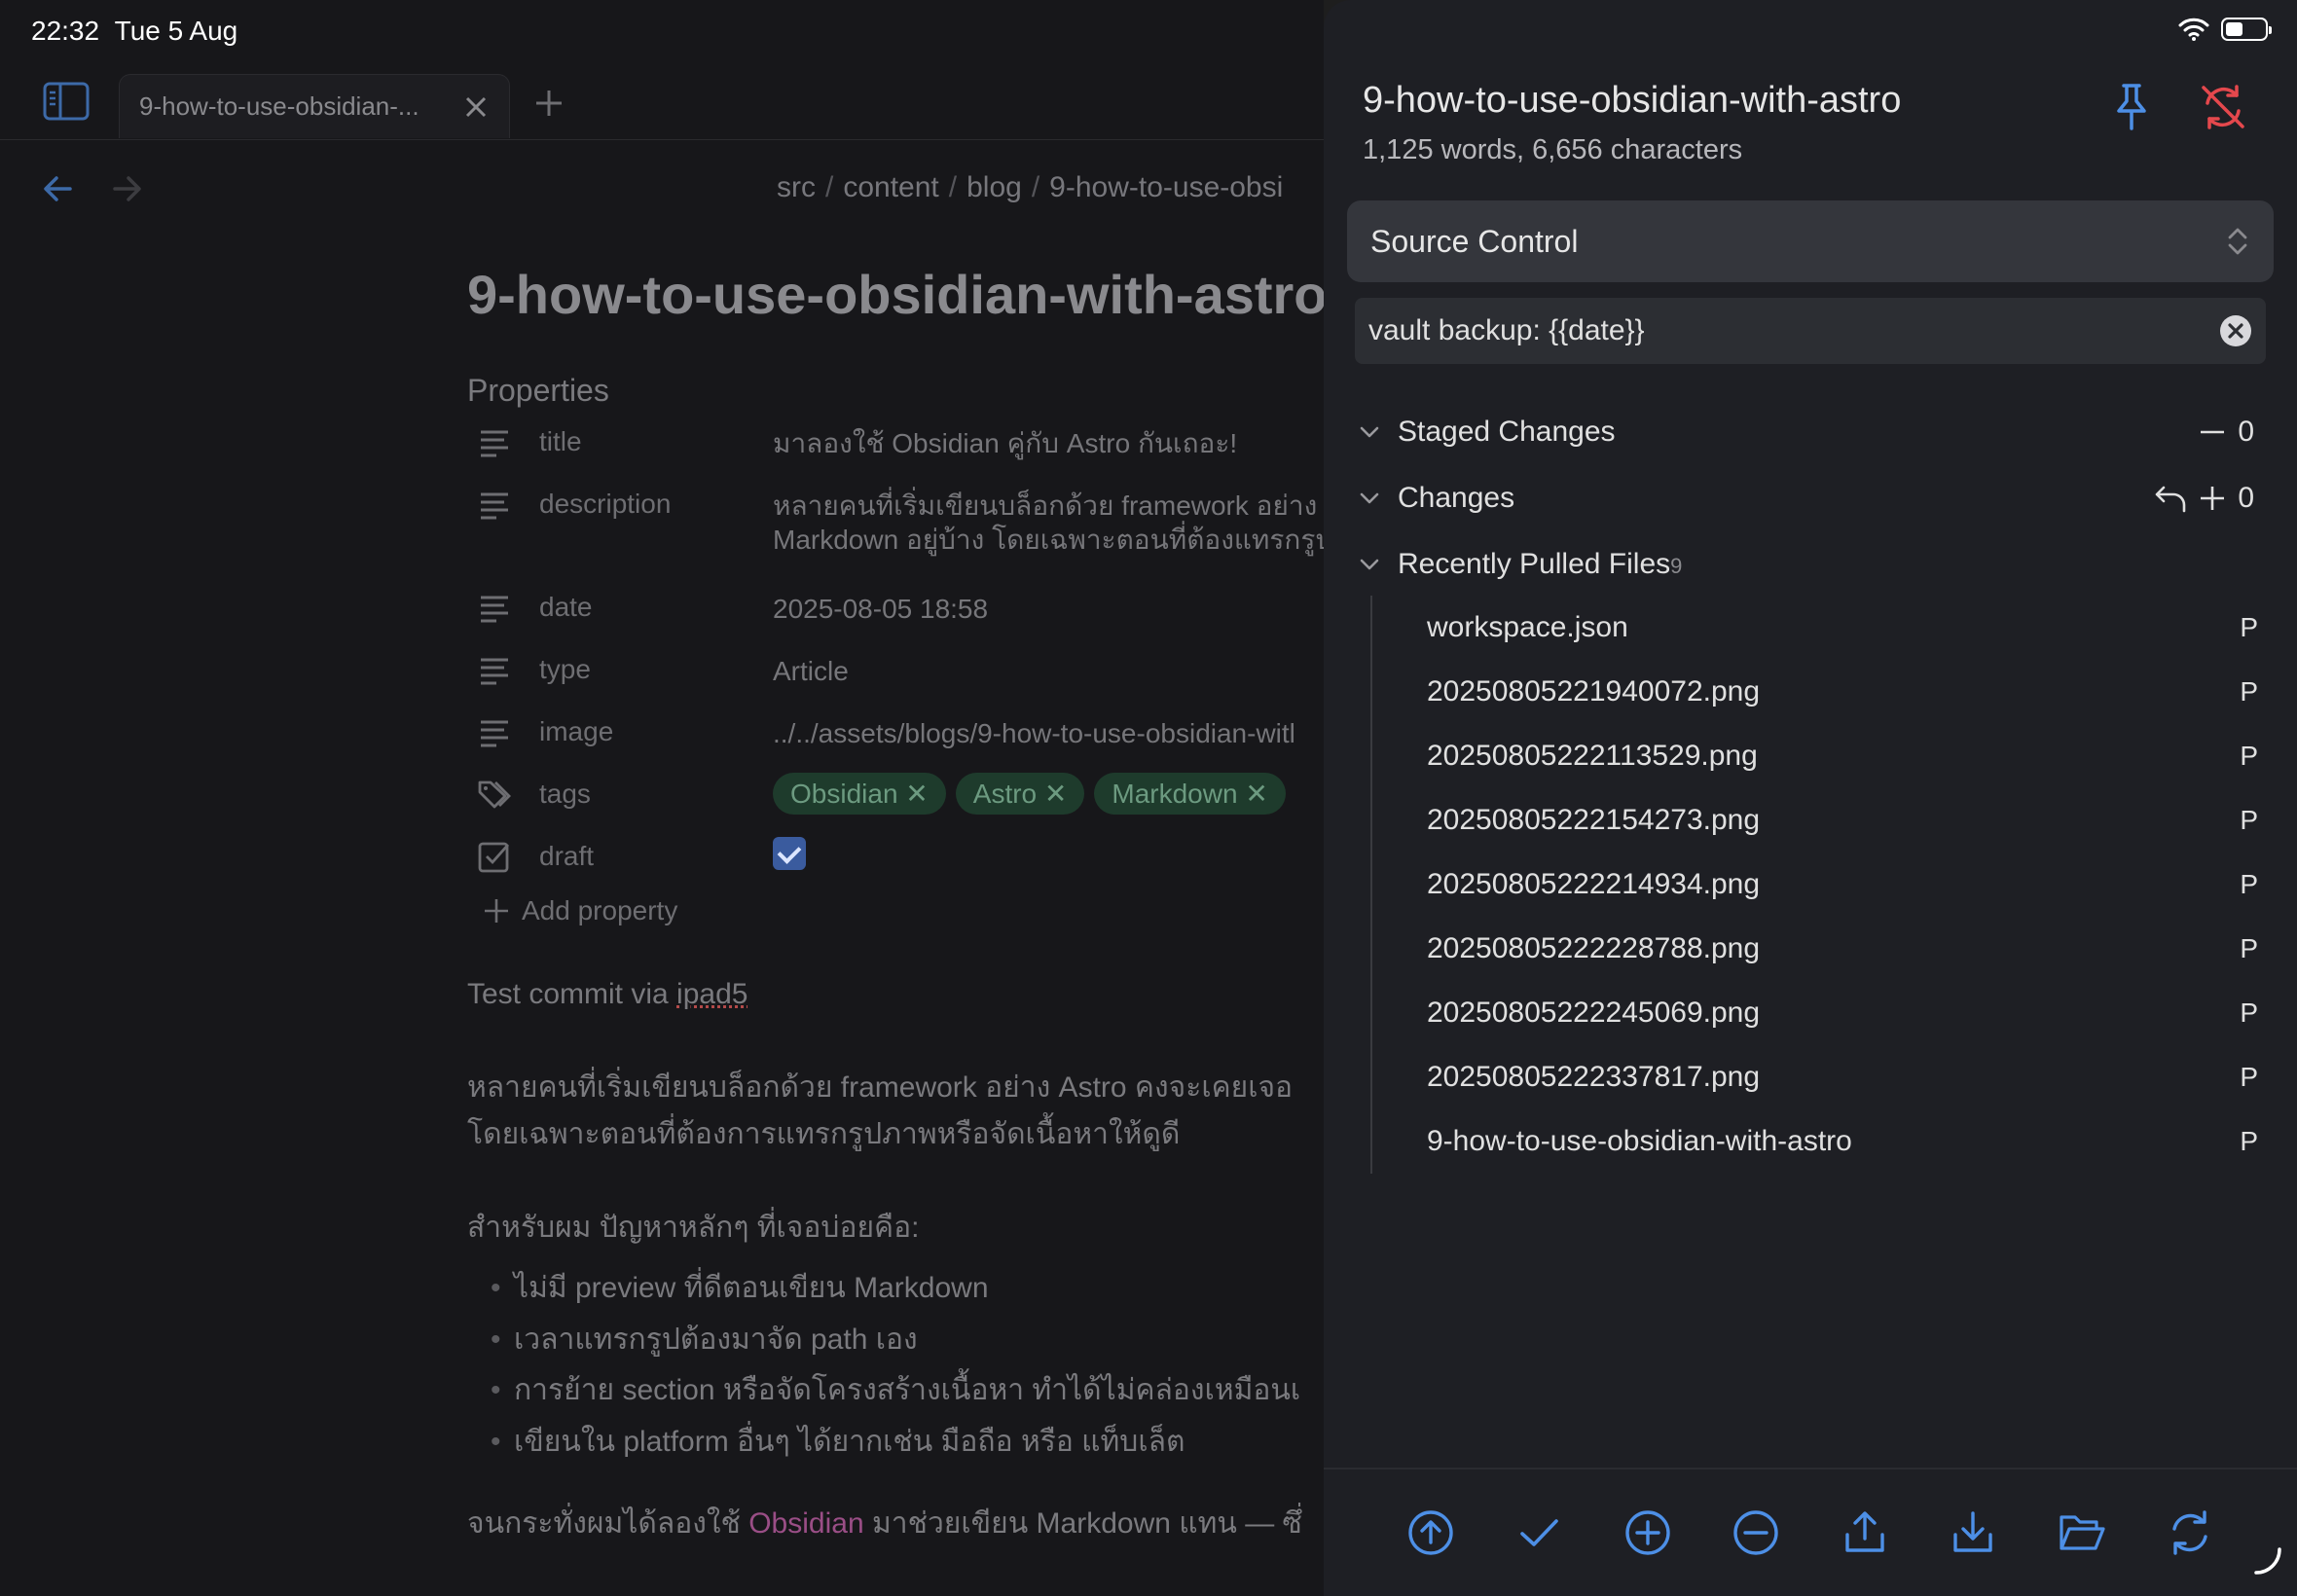 The width and height of the screenshot is (2297, 1596). I want to click on commit-message-field, so click(1810, 331).